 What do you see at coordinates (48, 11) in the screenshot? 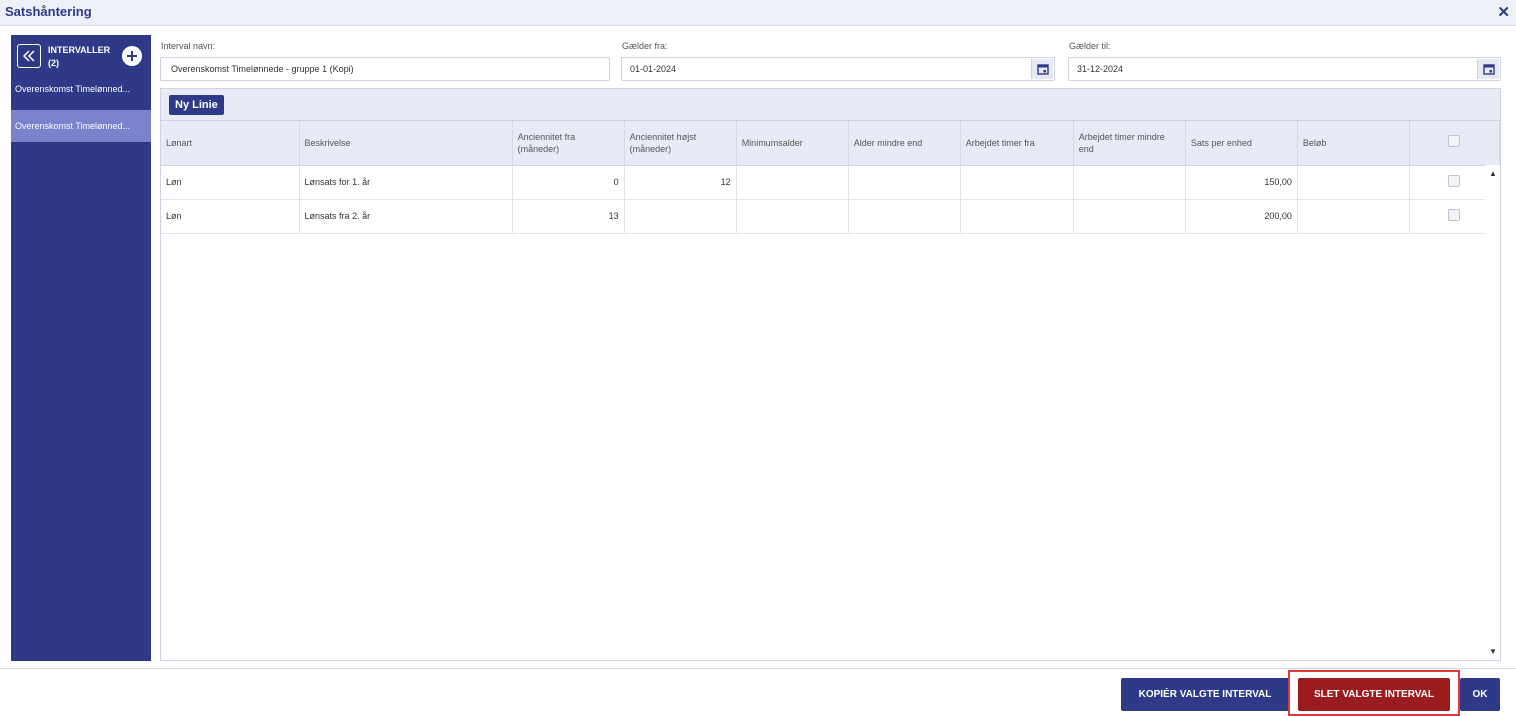
I see `dialog-title: Satshåntering` at bounding box center [48, 11].